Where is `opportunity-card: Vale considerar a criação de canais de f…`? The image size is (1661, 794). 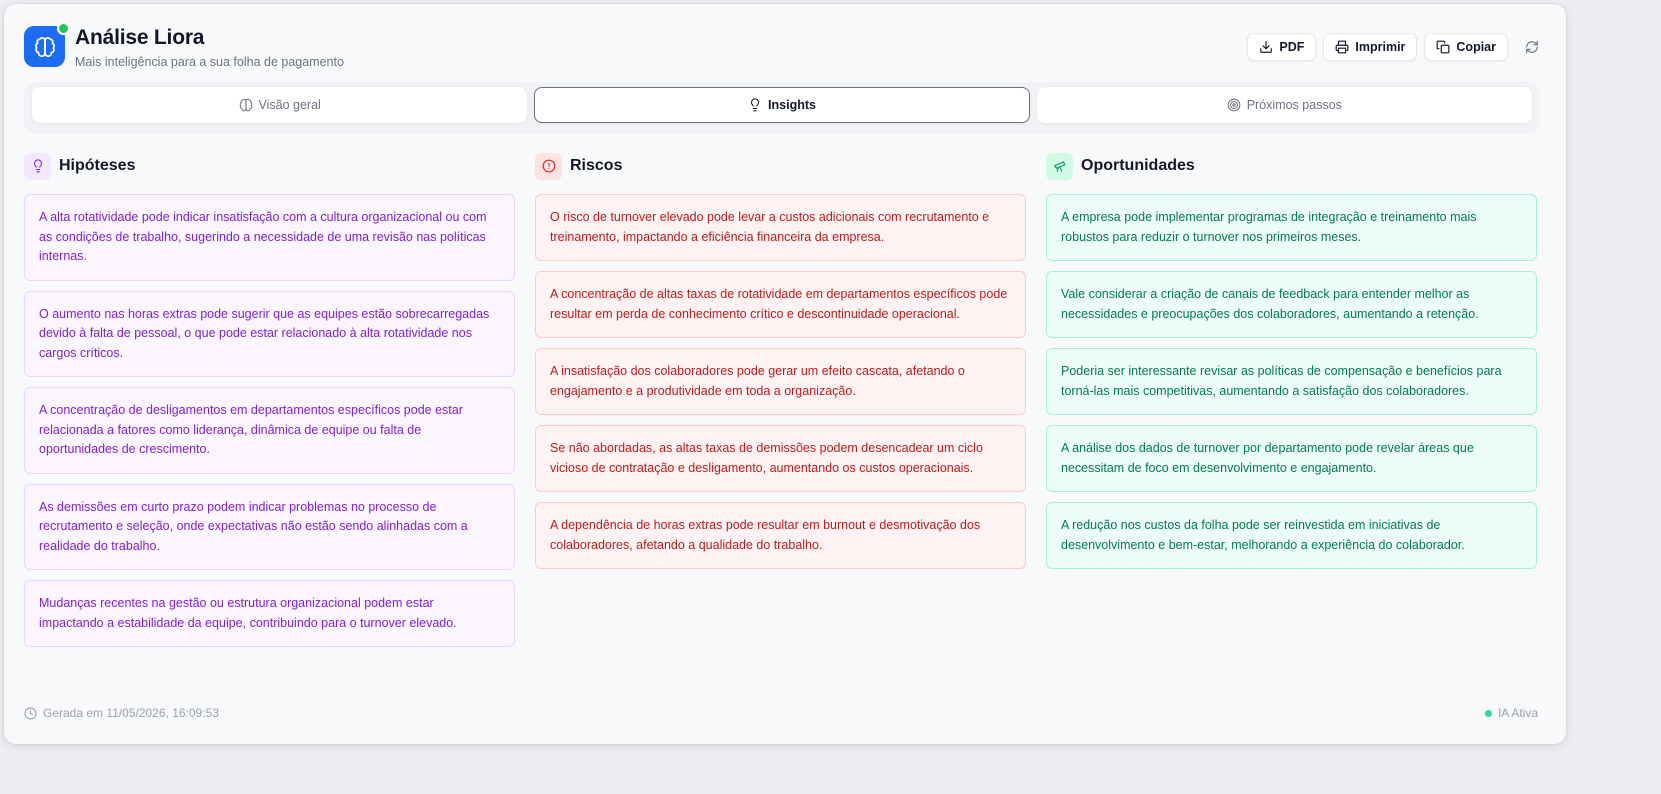 opportunity-card: Vale considerar a criação de canais de f… is located at coordinates (1291, 304).